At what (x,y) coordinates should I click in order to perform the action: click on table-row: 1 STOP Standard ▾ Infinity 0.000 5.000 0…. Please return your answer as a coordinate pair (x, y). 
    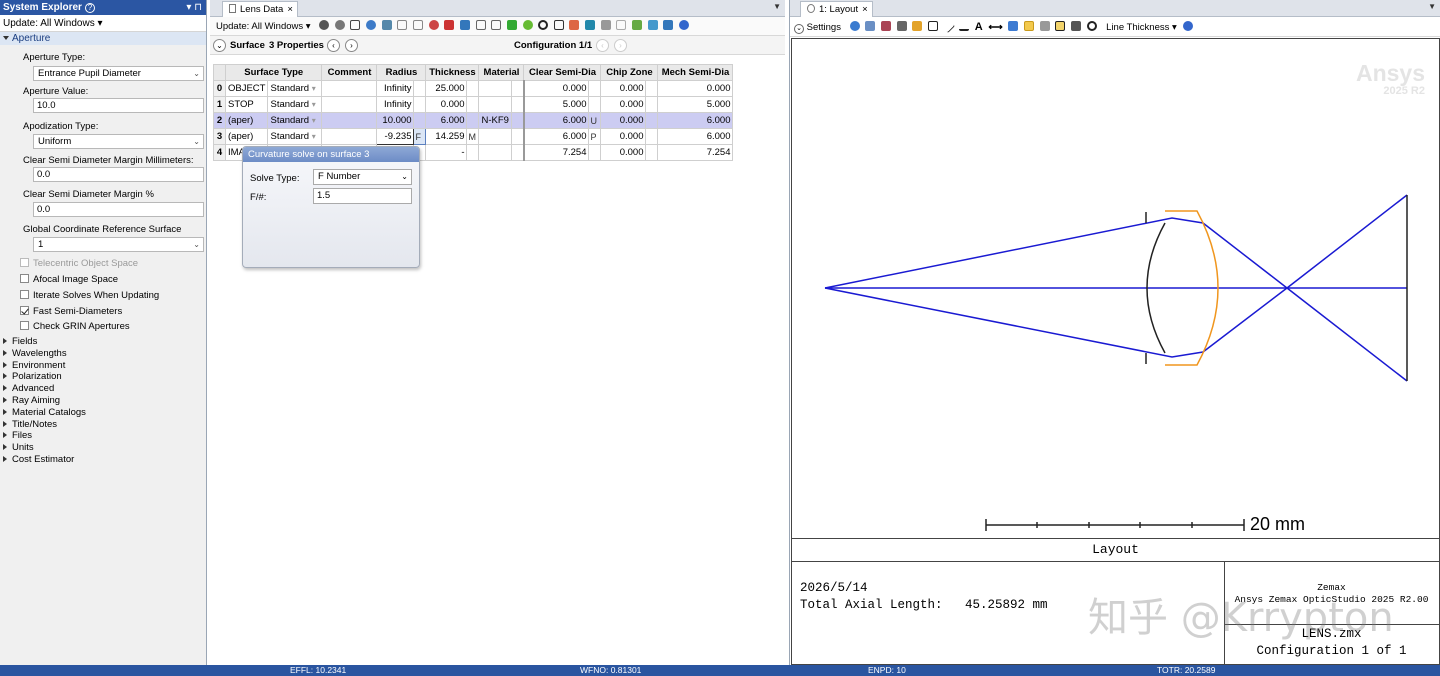
    Looking at the image, I should click on (473, 104).